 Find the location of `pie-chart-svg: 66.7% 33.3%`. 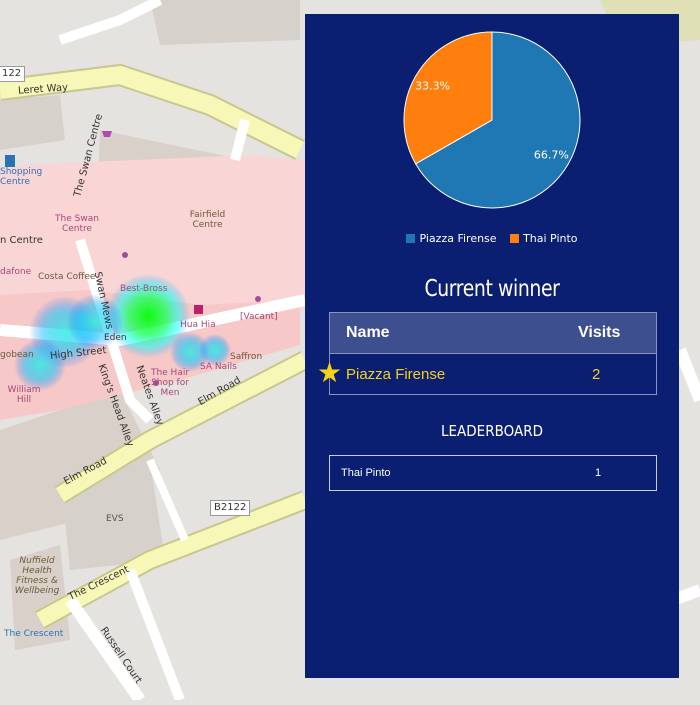

pie-chart-svg: 66.7% 33.3% is located at coordinates (492, 120).